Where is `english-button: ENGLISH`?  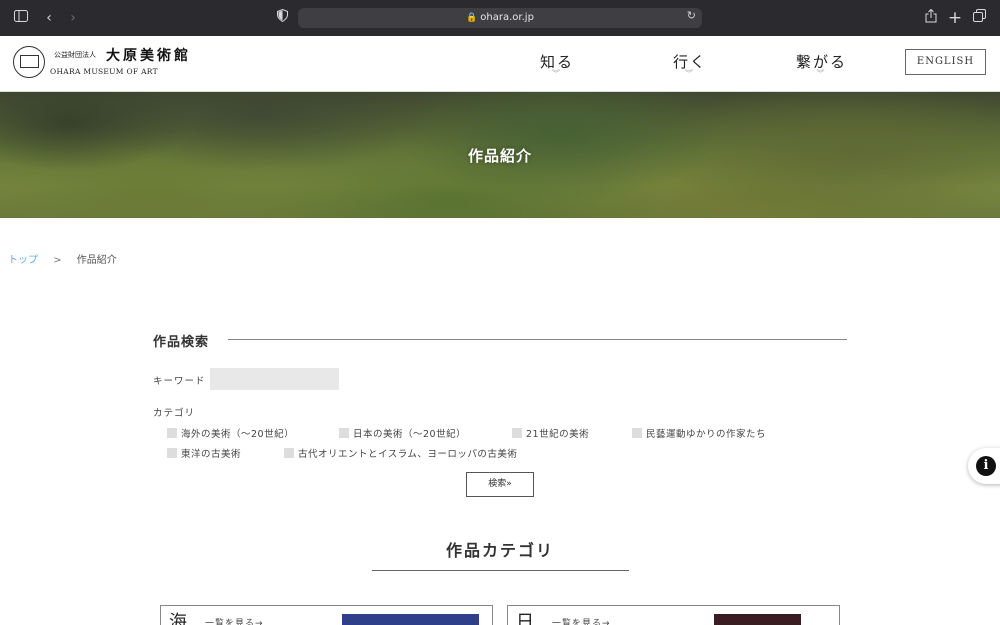 english-button: ENGLISH is located at coordinates (945, 62).